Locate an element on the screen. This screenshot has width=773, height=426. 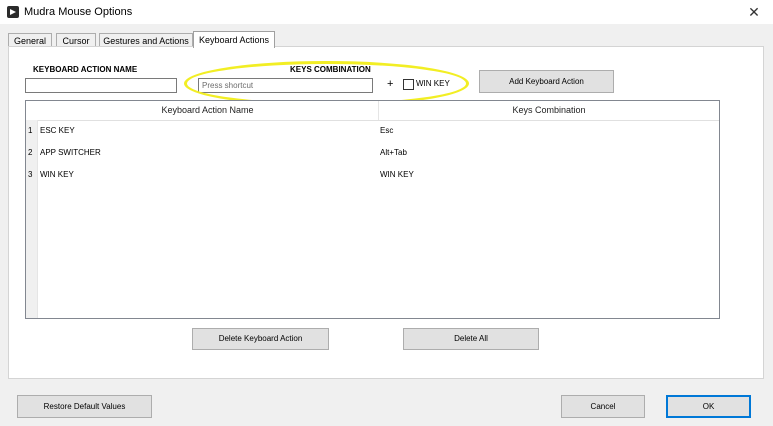
delete-keyboard-action-label: Delete Keyboard Action is located at coordinates (260, 338).